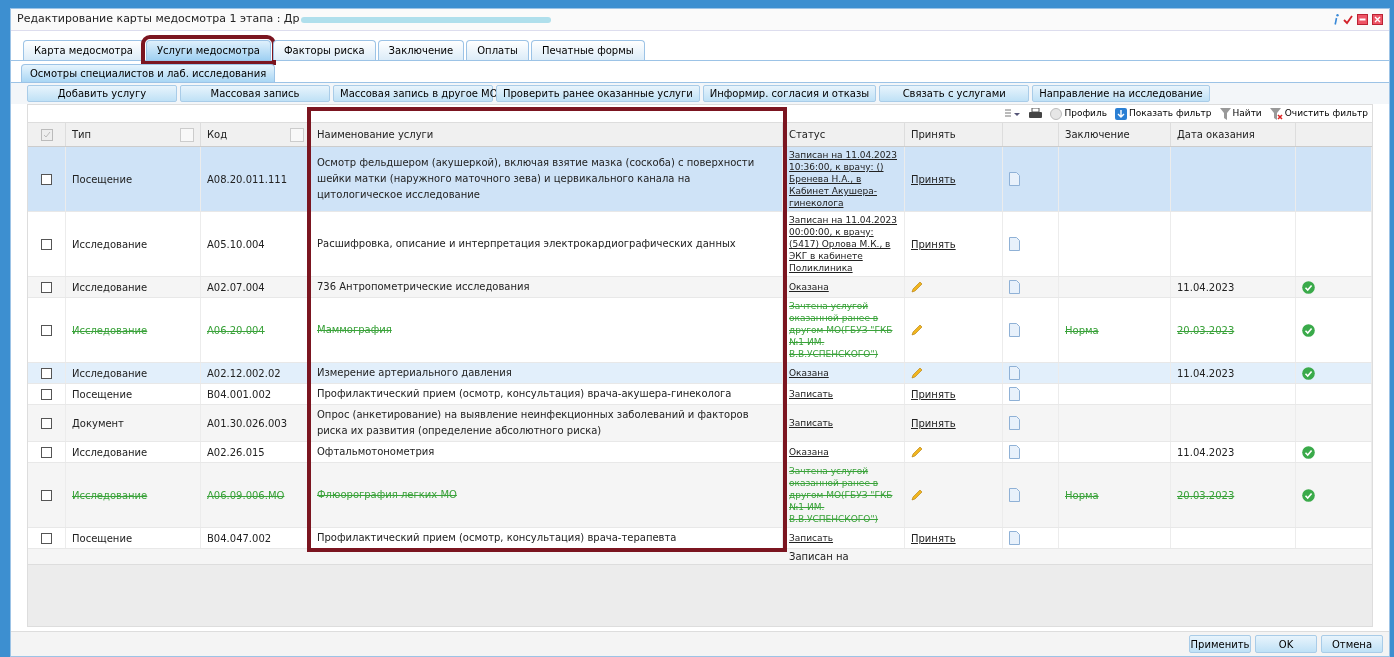 The height and width of the screenshot is (657, 1394). Describe the element at coordinates (954, 93) in the screenshot. I see `action-button: Связать с услугами` at that location.